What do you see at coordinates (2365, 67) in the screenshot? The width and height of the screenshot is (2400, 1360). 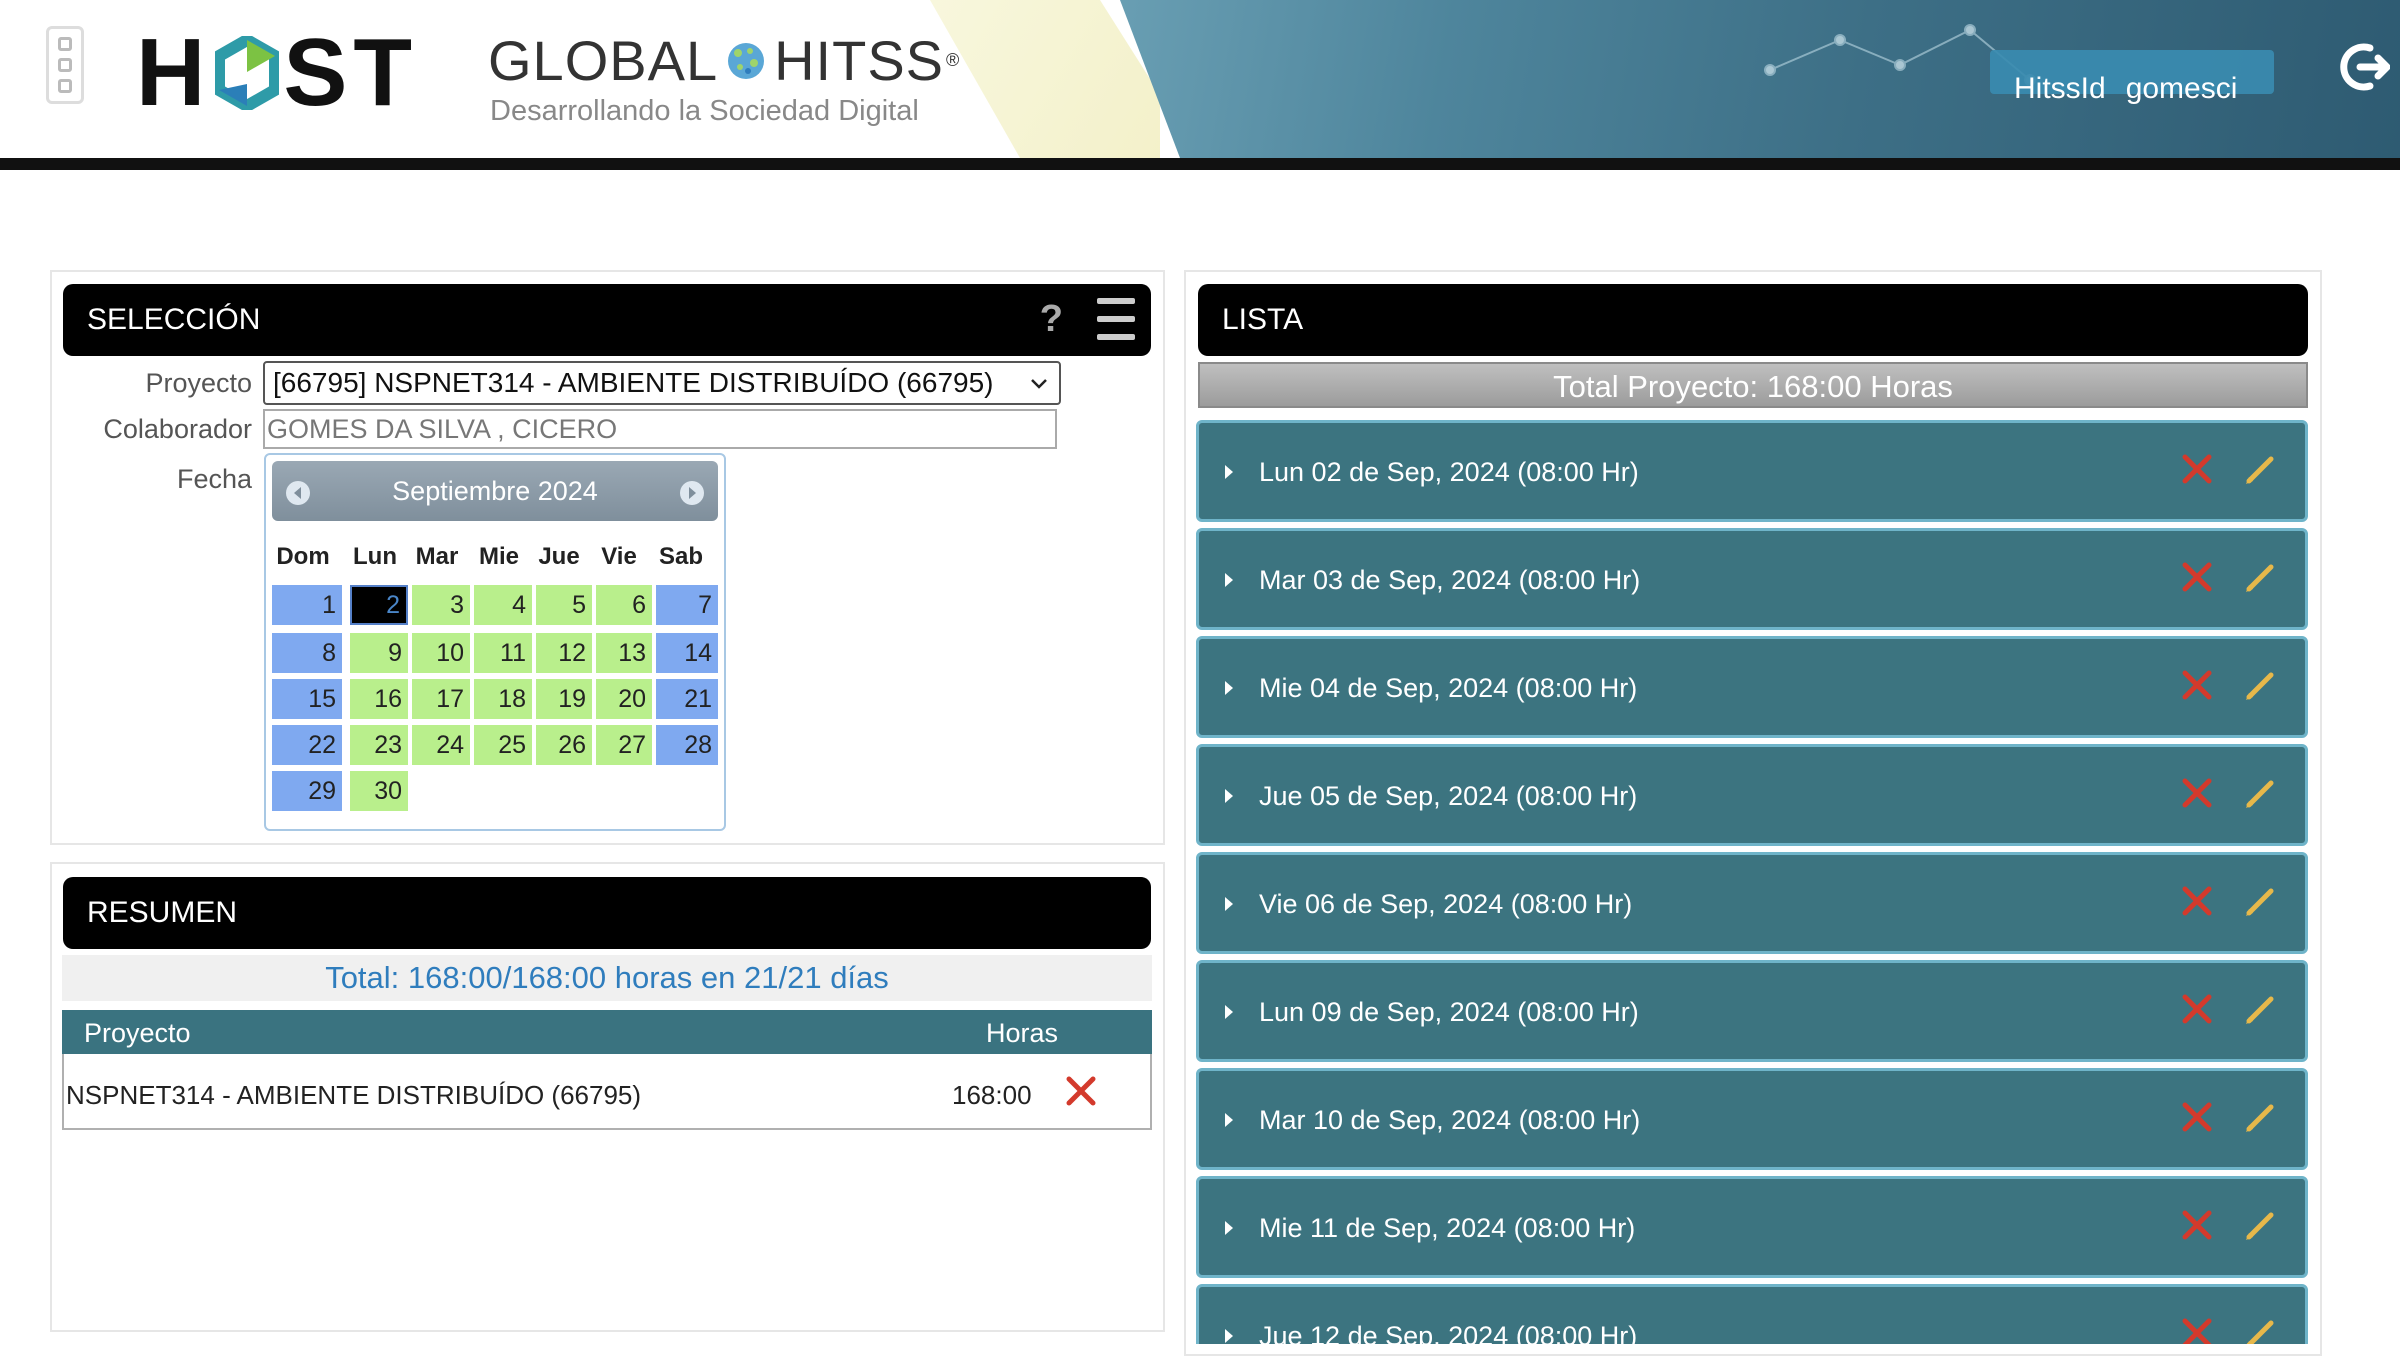 I see `logout-icon` at bounding box center [2365, 67].